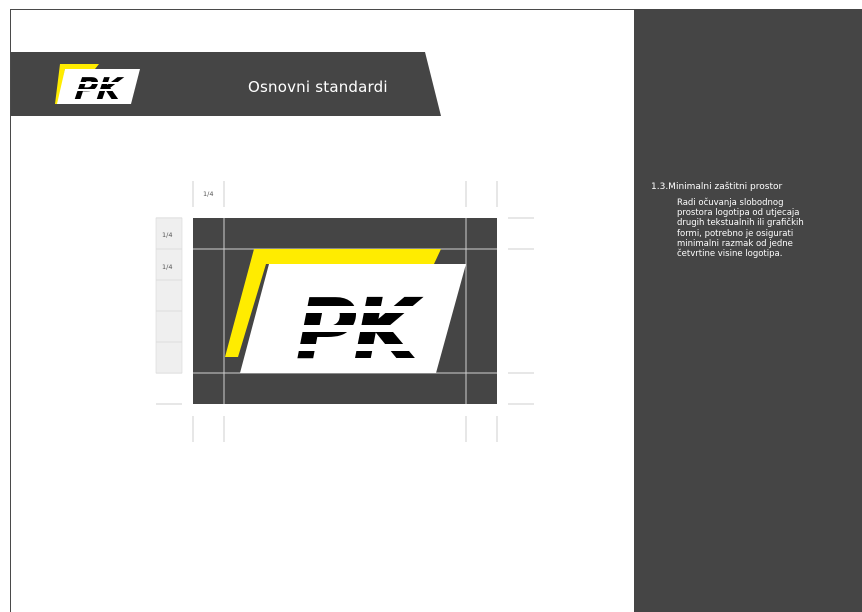 The image size is (862, 612). Describe the element at coordinates (167, 267) in the screenshot. I see `quarter-label-left-2: 1/4` at that location.